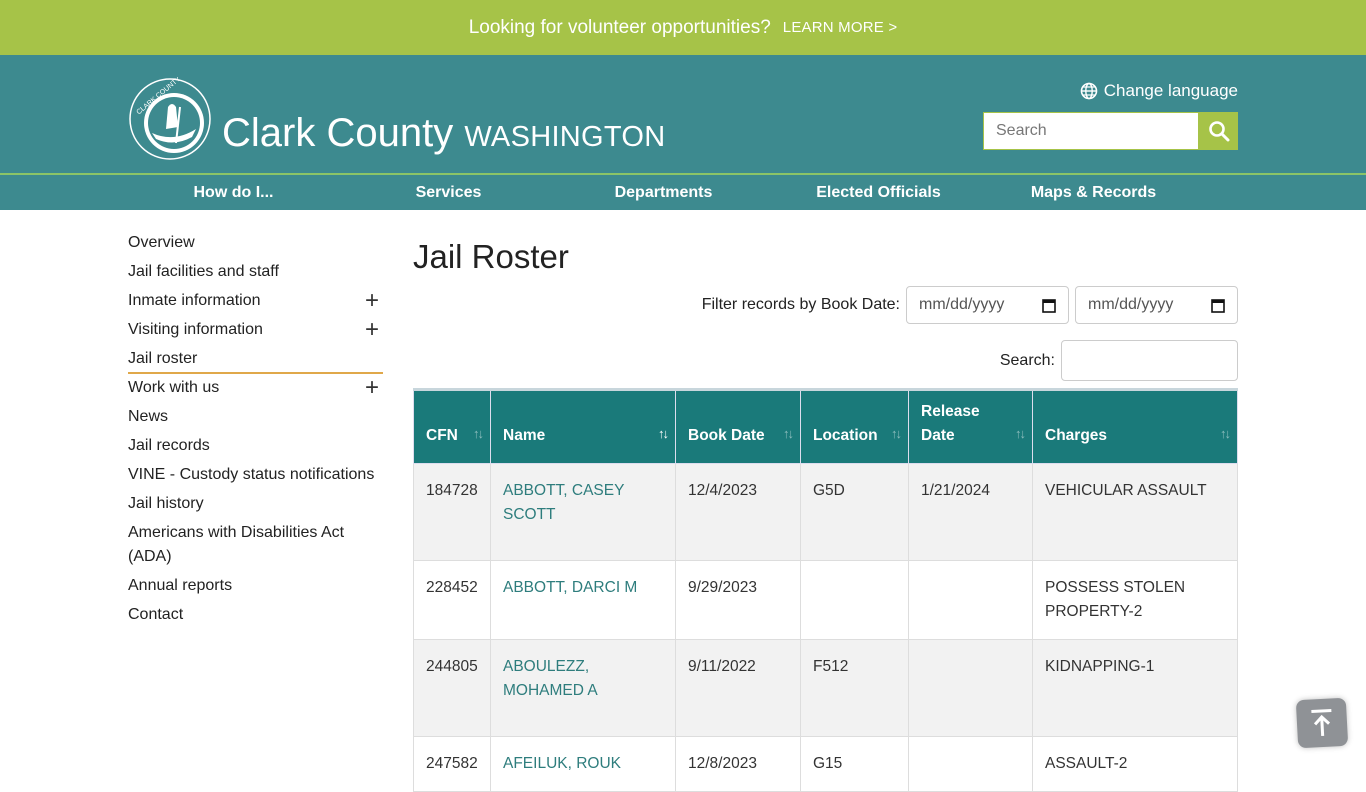 The height and width of the screenshot is (792, 1366). Describe the element at coordinates (491, 256) in the screenshot. I see `page-title: Jail Roster` at that location.